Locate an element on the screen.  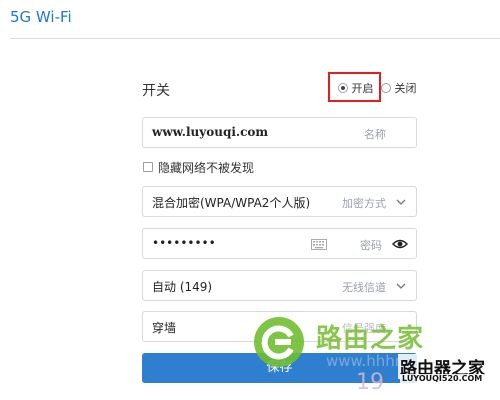
encryption-select: 混合加密(WPA/WPA2个人版) 加密方式 is located at coordinates (279, 201).